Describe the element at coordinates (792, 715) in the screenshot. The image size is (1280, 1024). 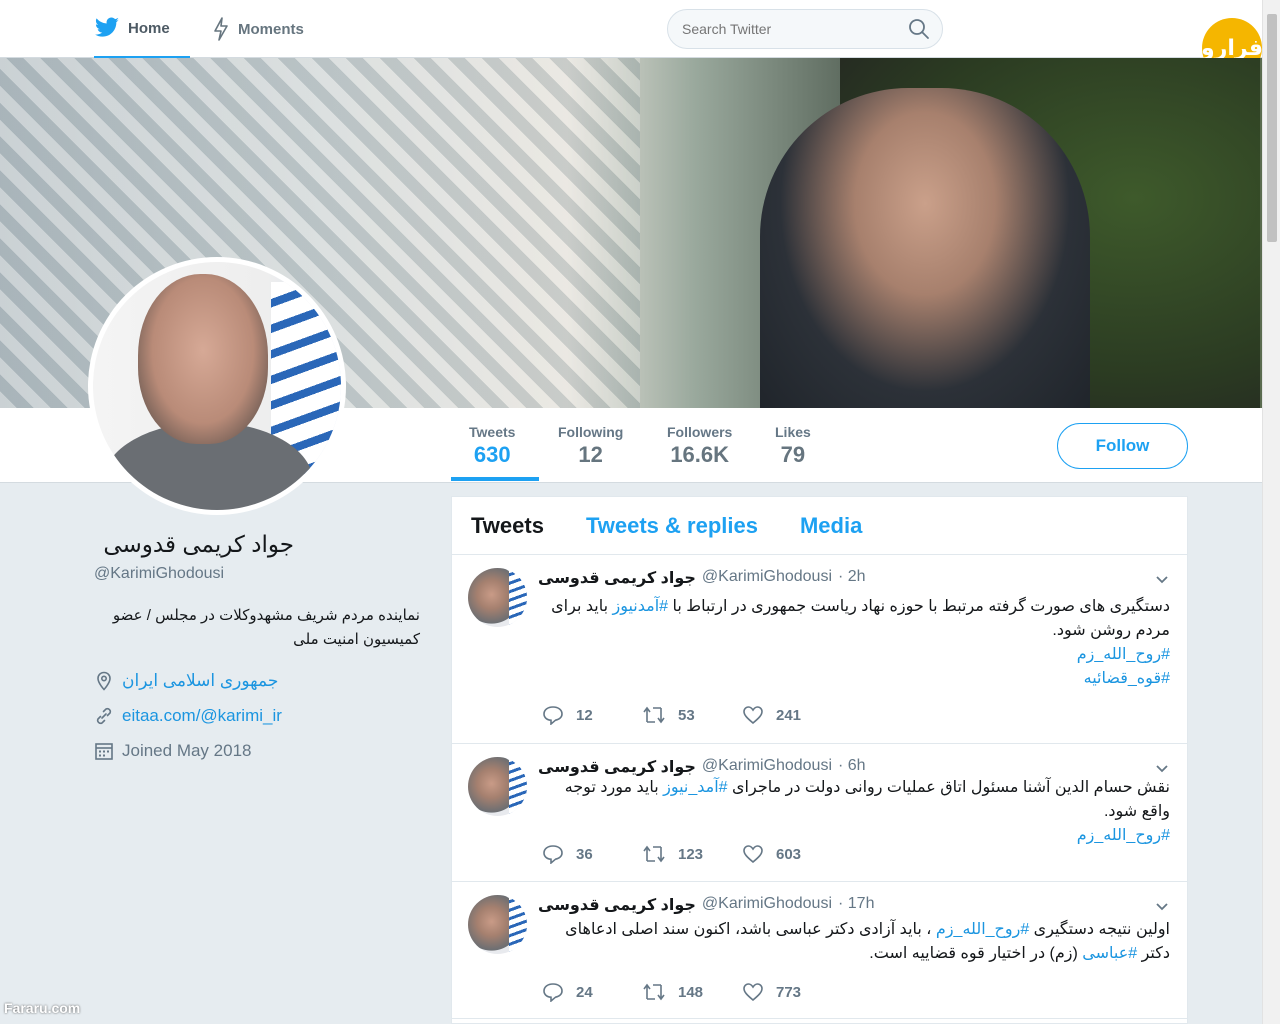
I see `like-button: 241` at that location.